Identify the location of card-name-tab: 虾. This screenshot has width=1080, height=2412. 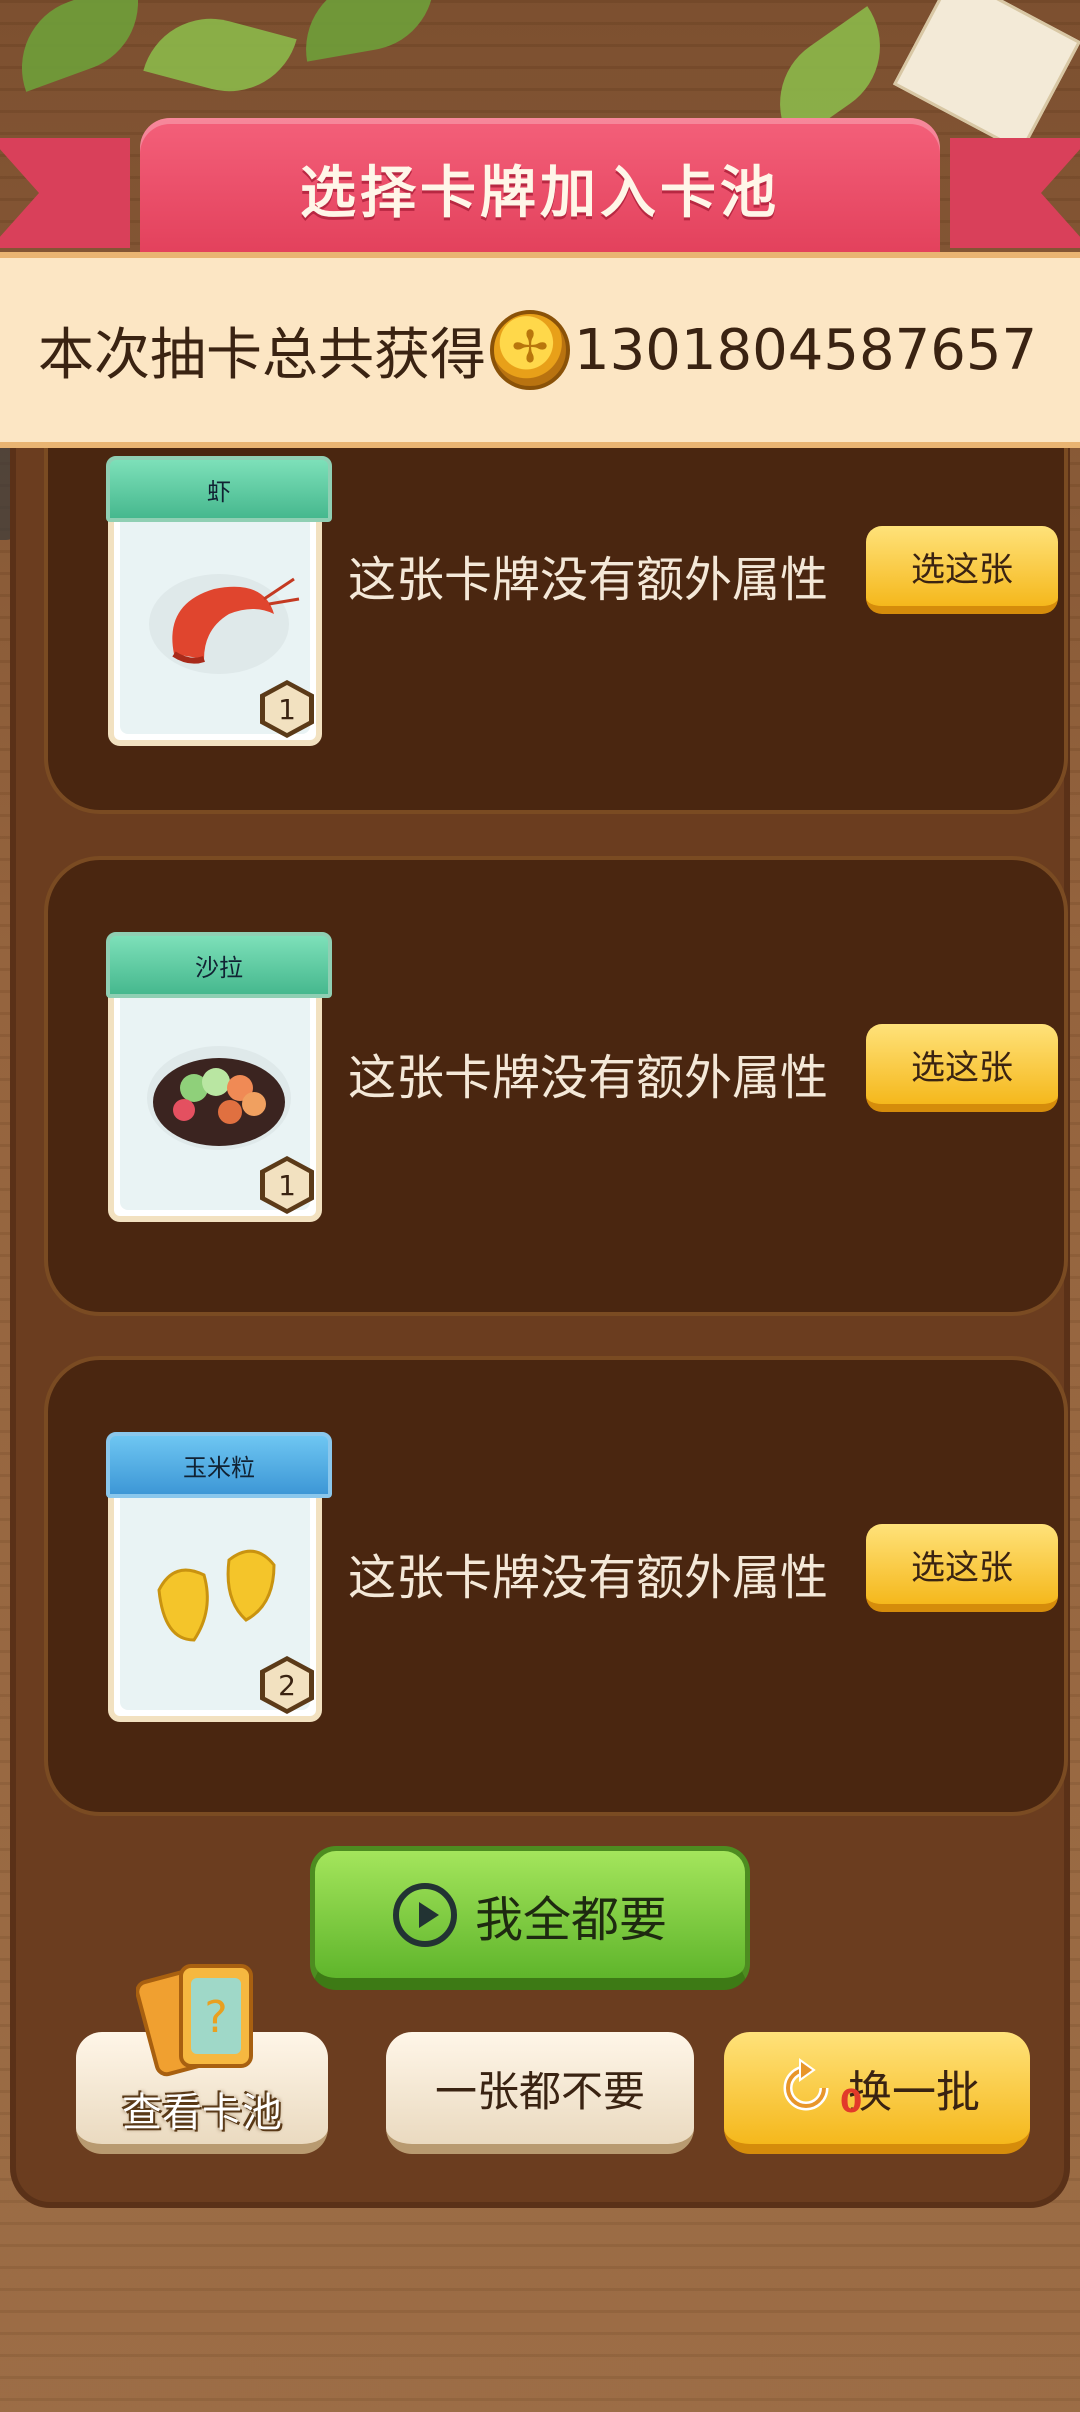
(219, 489).